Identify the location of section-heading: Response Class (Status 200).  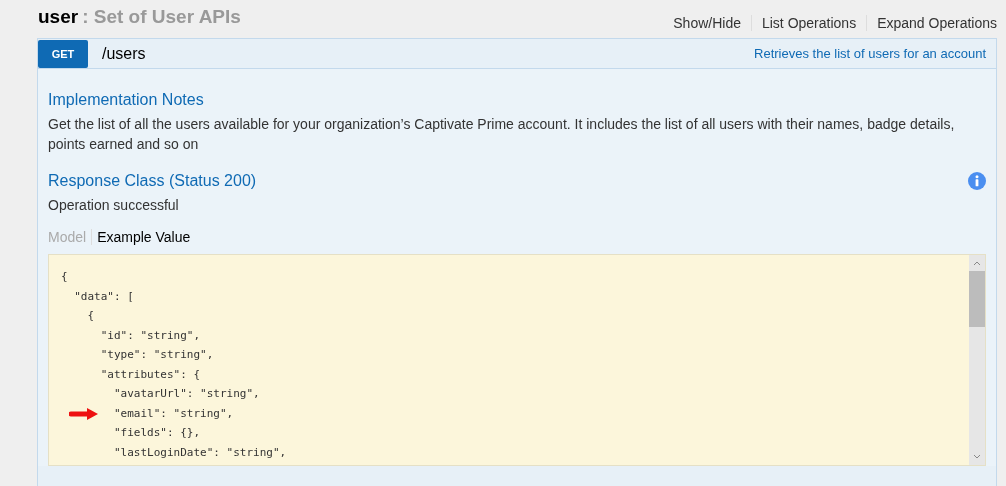
(152, 181).